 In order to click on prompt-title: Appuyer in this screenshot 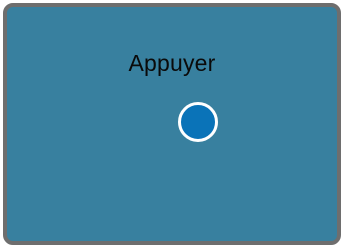, I will do `click(172, 63)`.